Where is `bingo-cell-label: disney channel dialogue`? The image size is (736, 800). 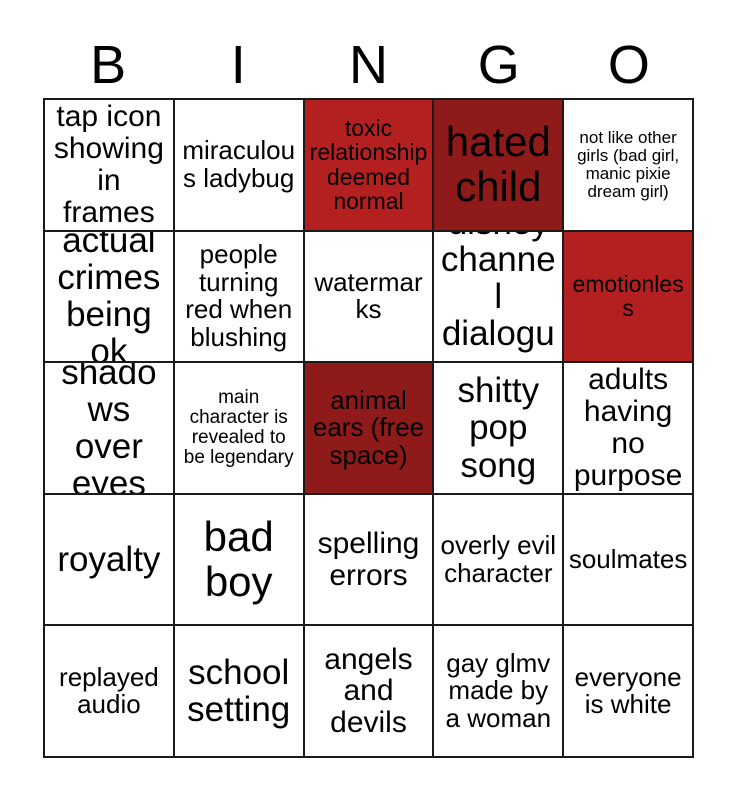
bingo-cell-label: disney channel dialogue is located at coordinates (498, 297).